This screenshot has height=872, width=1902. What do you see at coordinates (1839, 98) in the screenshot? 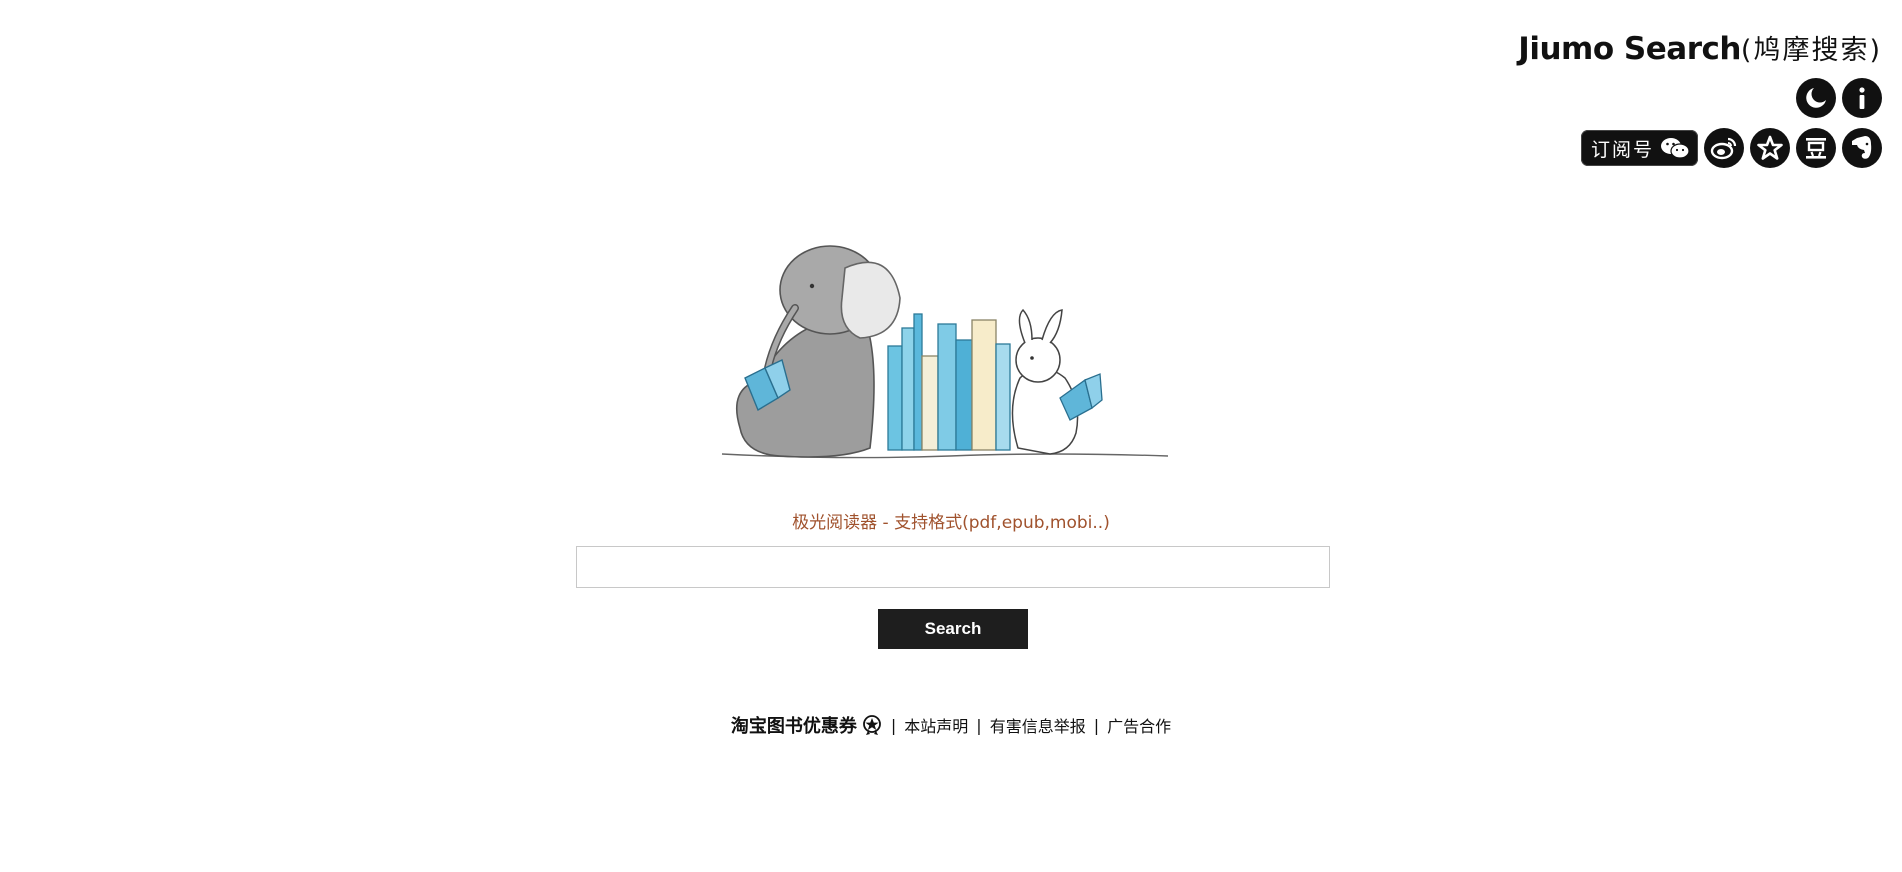
I see `header-icons-top` at bounding box center [1839, 98].